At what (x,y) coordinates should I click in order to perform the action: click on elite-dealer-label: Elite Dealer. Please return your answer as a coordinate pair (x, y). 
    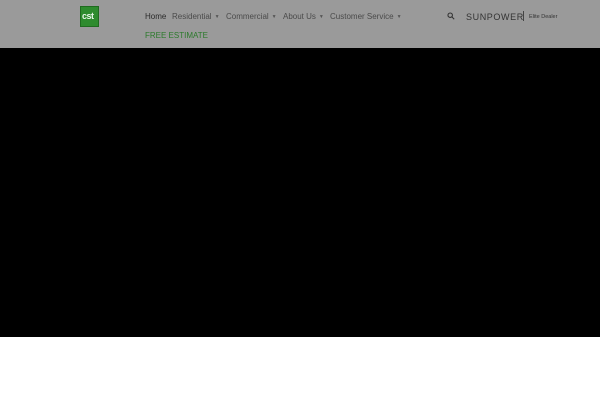
    Looking at the image, I should click on (543, 17).